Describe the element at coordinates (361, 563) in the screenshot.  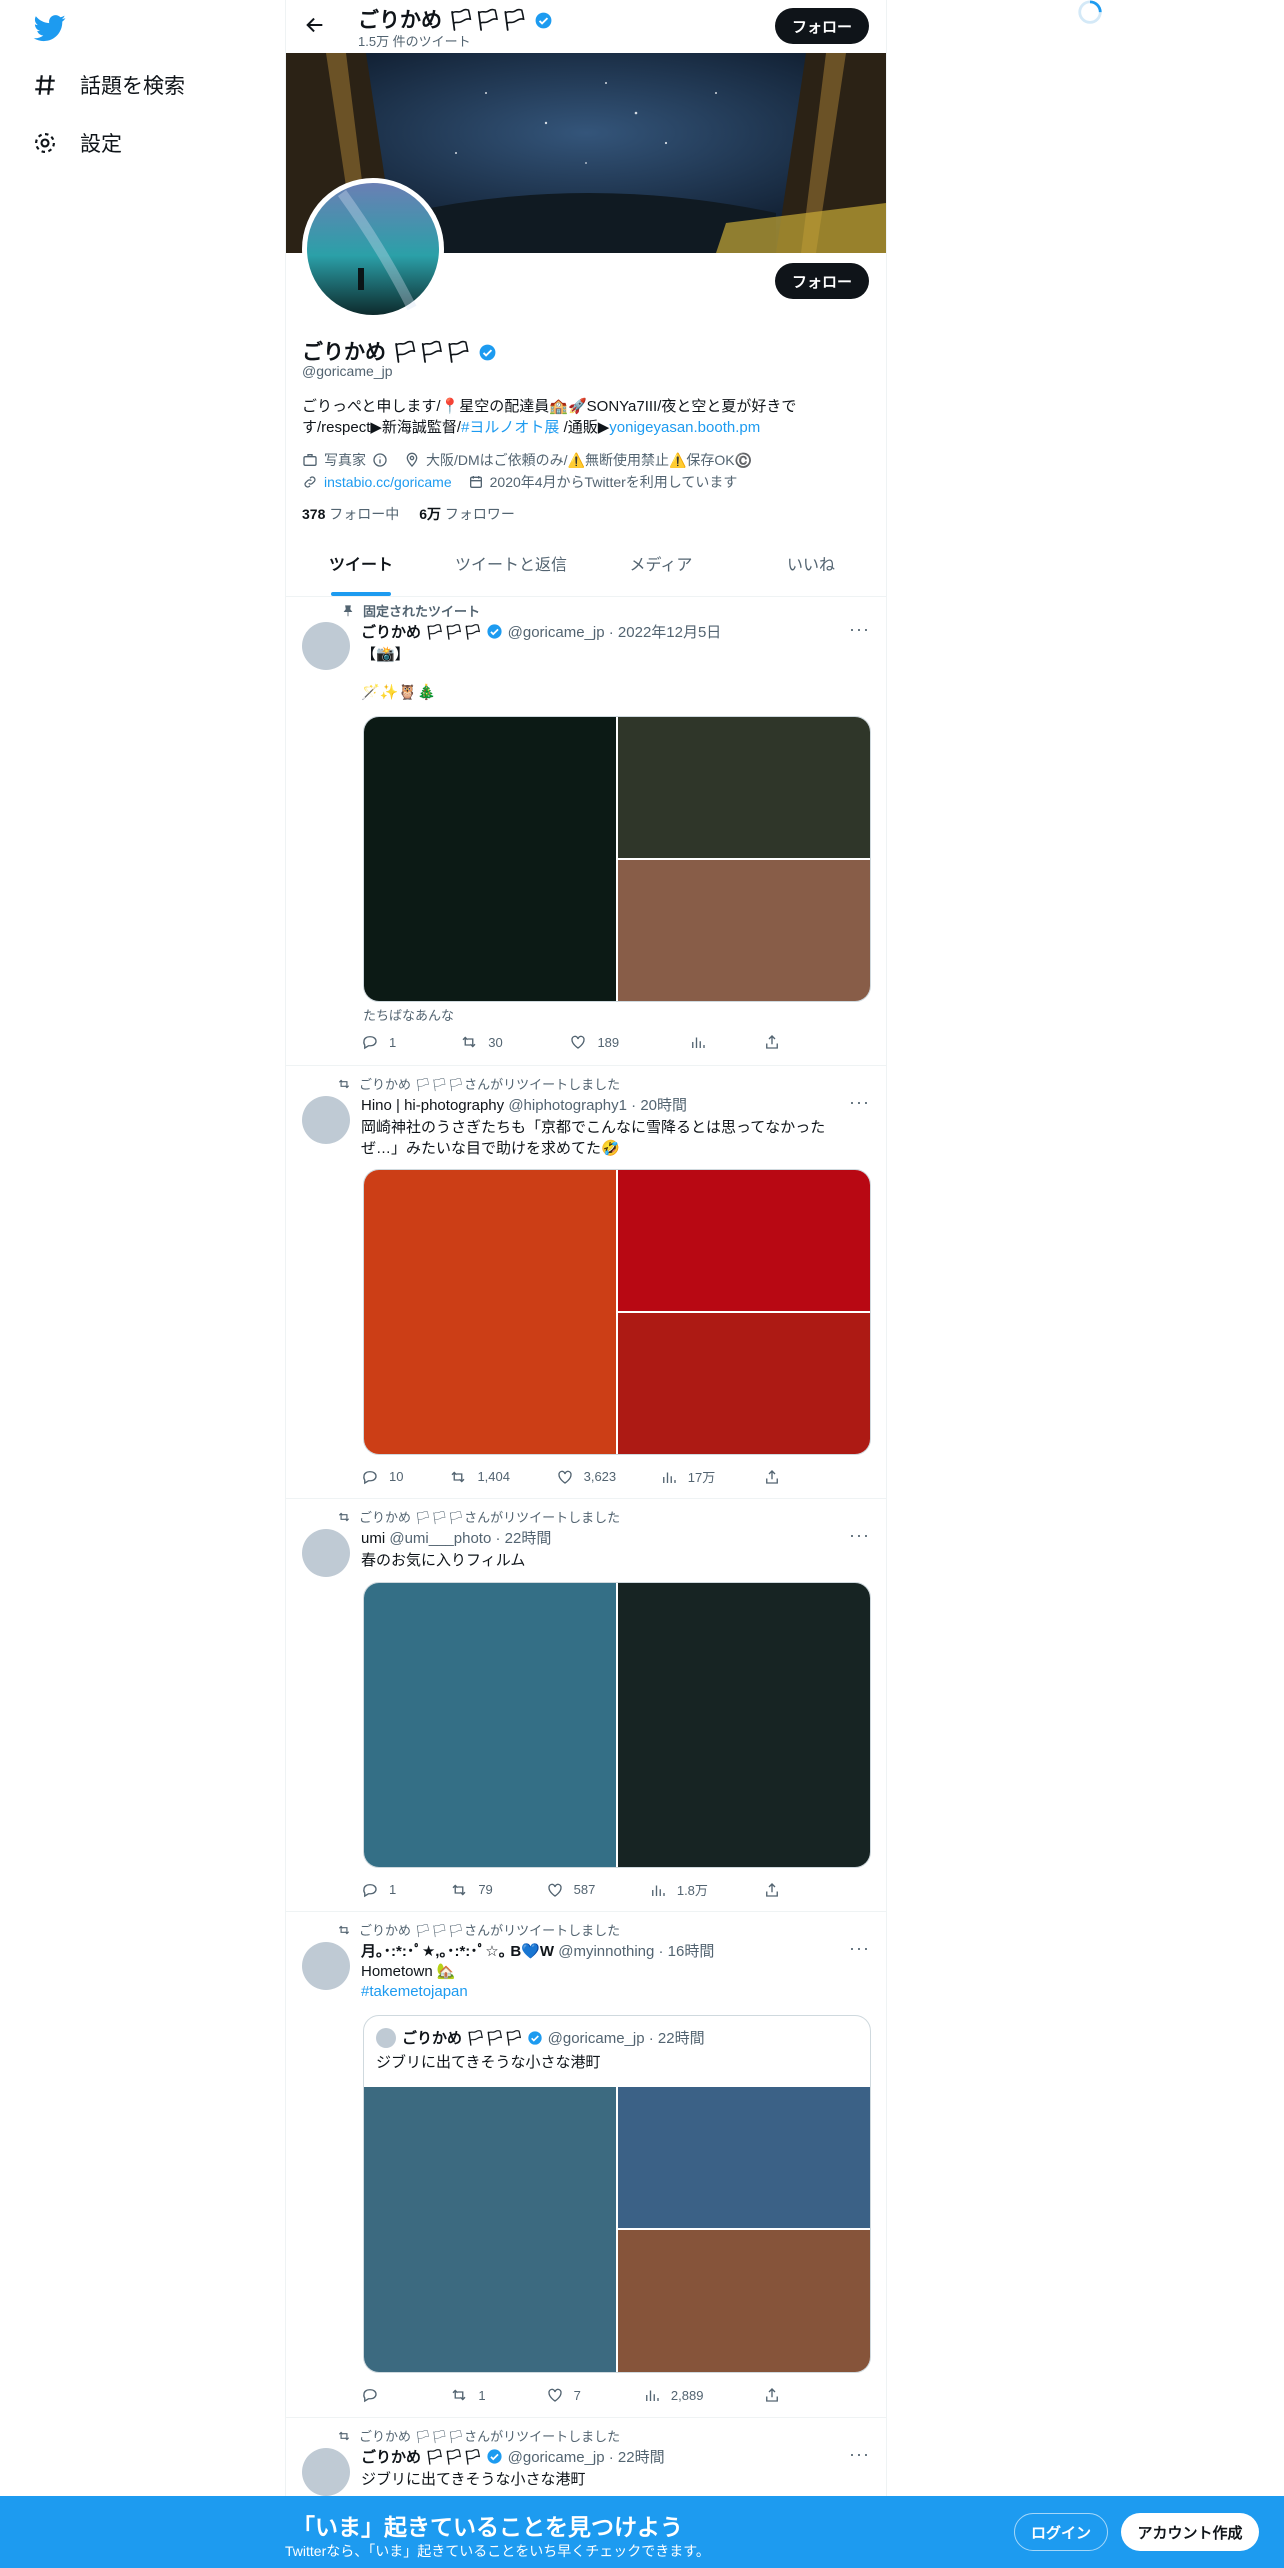
I see `tab-tweets: ツイート` at that location.